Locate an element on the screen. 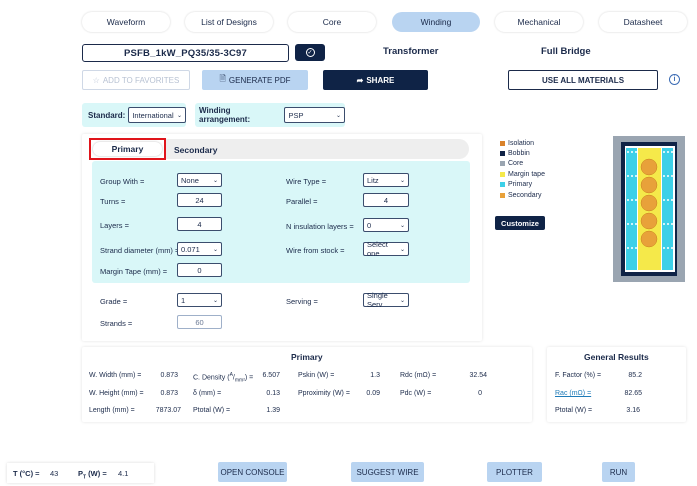 The image size is (697, 486). result-value: 0.09 is located at coordinates (373, 393).